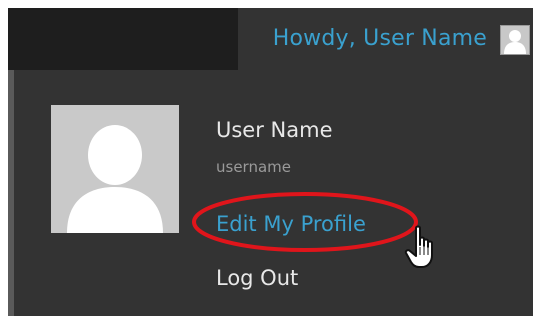  Describe the element at coordinates (257, 278) in the screenshot. I see `log-out-link: Log Out` at that location.